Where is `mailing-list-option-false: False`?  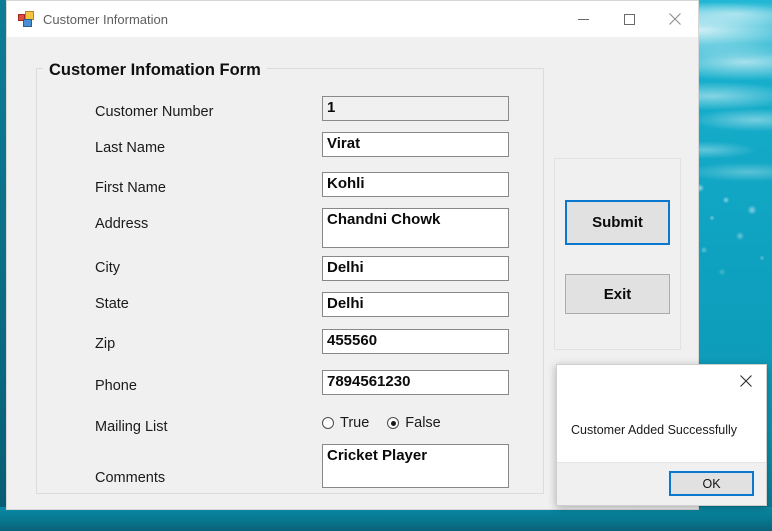 mailing-list-option-false: False is located at coordinates (414, 423).